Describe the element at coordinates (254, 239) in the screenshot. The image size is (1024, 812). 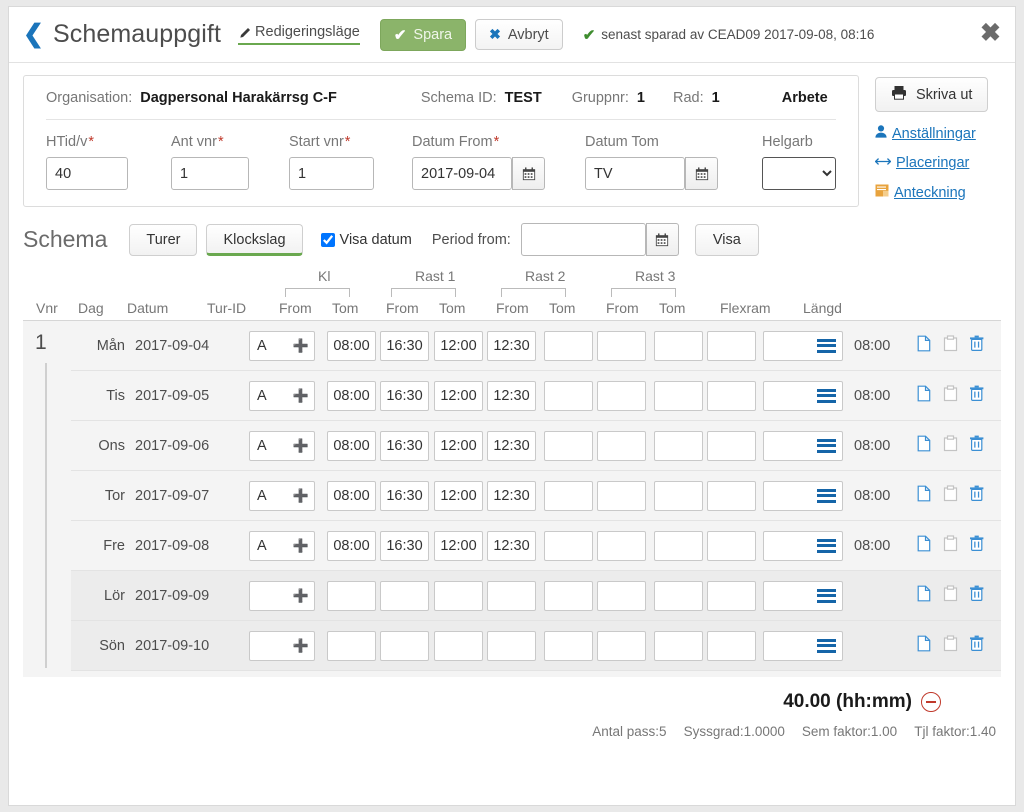
I see `tab-klockslag: Klockslag` at that location.